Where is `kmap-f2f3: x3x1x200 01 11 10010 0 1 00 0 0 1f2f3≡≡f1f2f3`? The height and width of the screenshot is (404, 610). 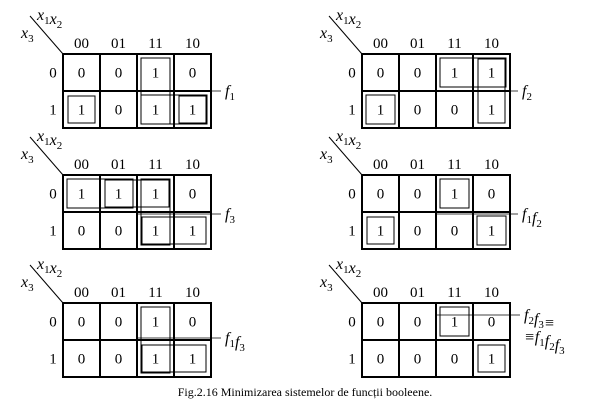
kmap-f2f3: x3x1x200 01 11 10010 0 1 00 0 0 1f2f3≡≡f1f2f3 is located at coordinates (442, 317).